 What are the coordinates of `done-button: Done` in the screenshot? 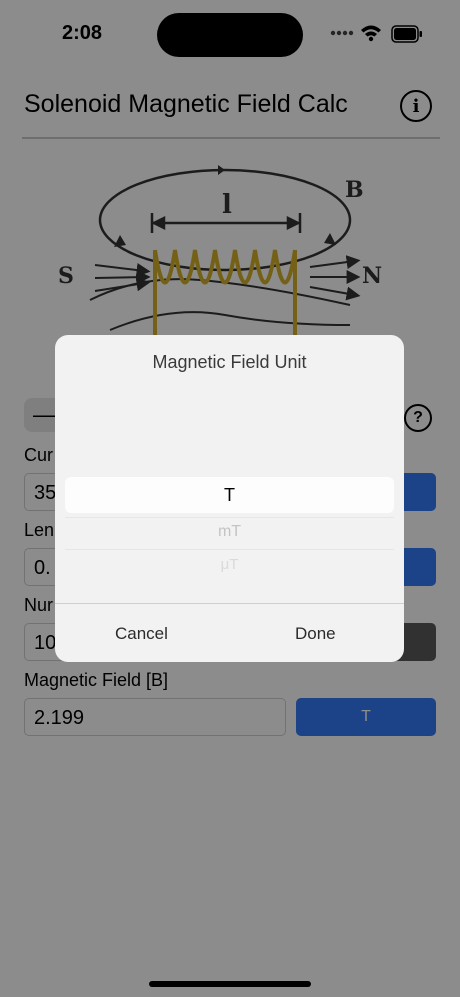 It's located at (315, 634).